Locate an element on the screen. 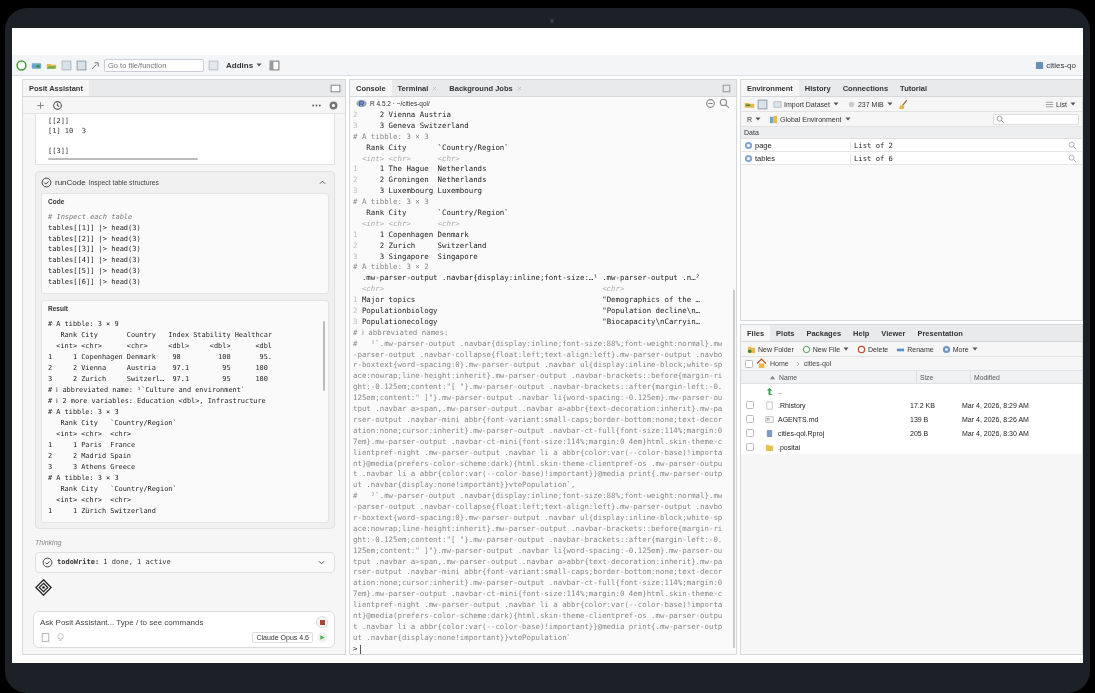 This screenshot has height=693, width=1095. gear-icon is located at coordinates (946, 349).